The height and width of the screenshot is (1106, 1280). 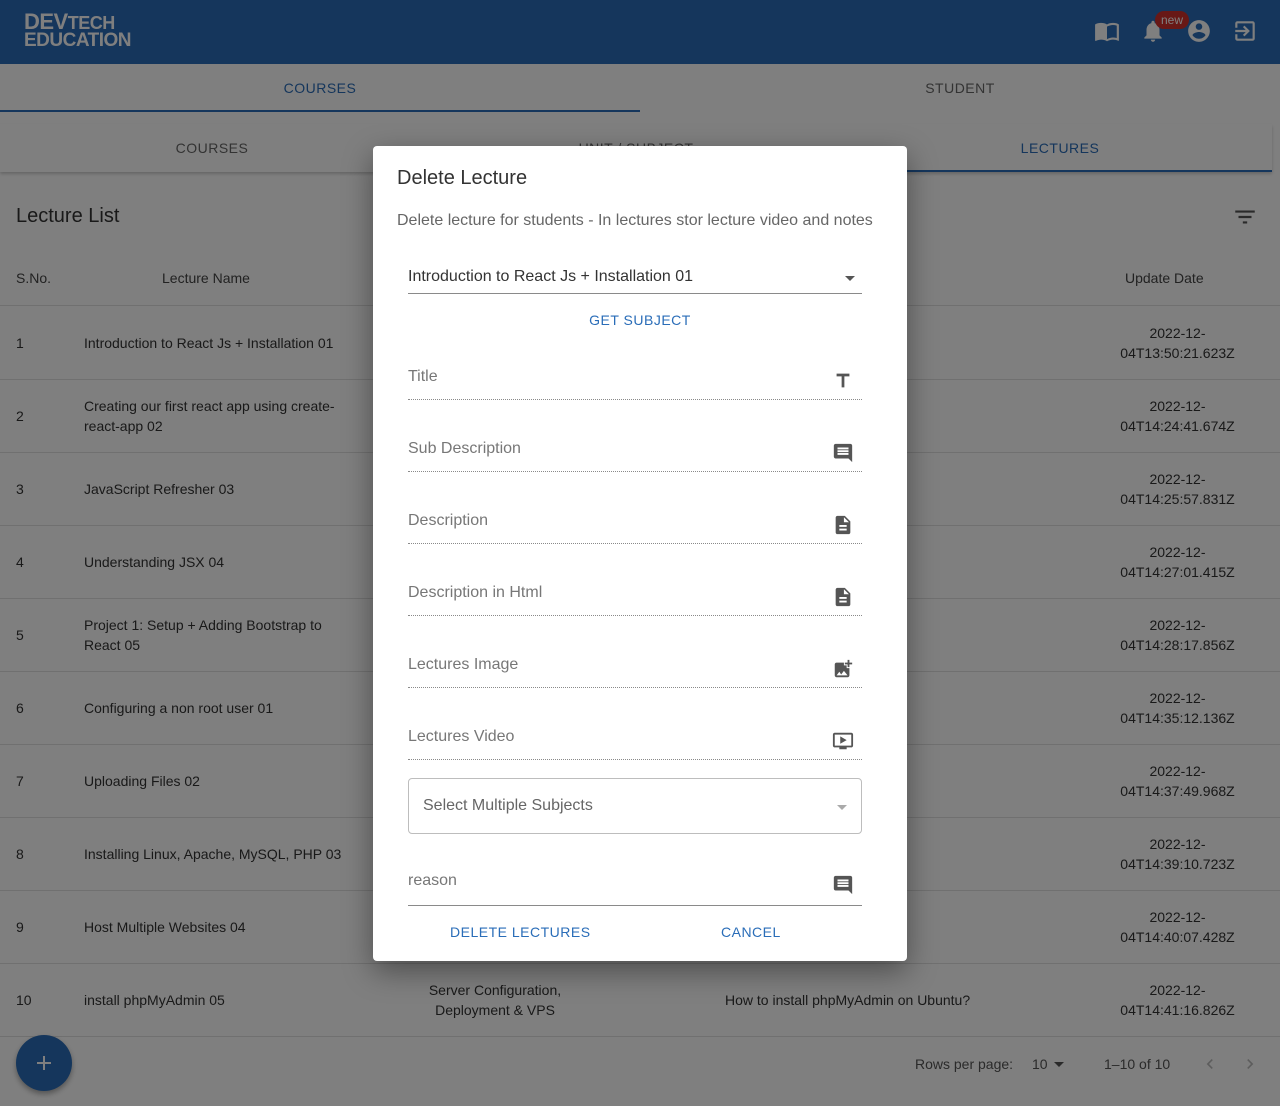 I want to click on get-subject-button: GET SUBJECT, so click(x=640, y=320).